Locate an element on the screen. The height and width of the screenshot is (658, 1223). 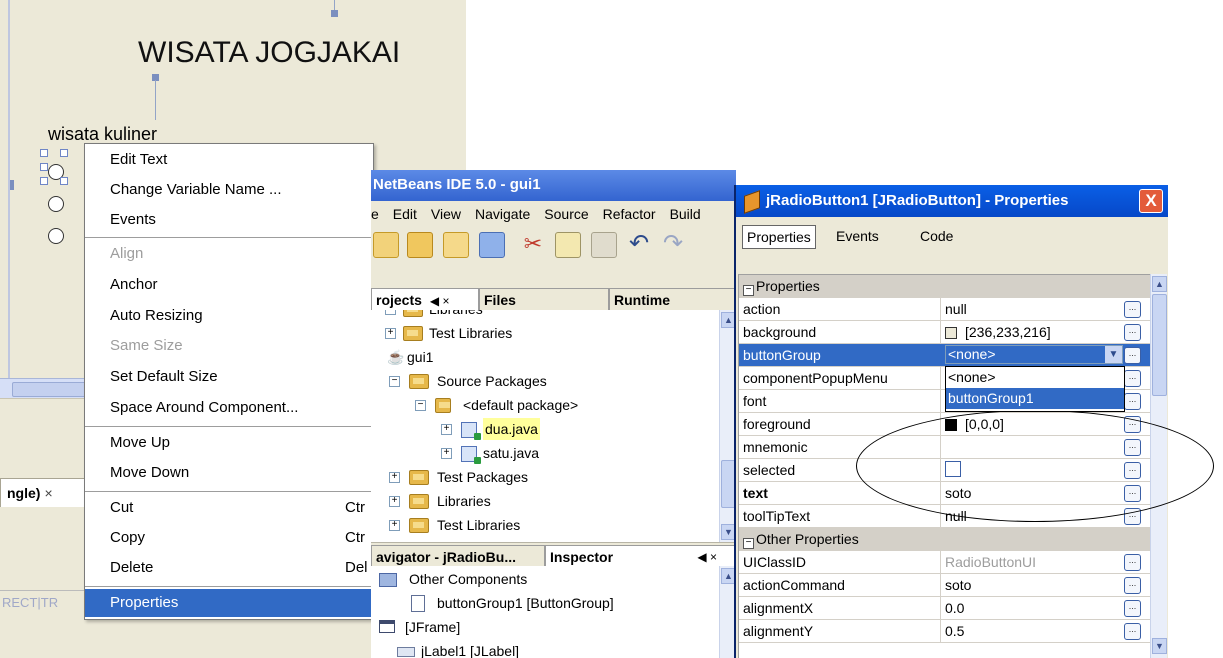
ide-title-bar: NetBeans IDE 5.0 - gui1 is located at coordinates (553, 185).